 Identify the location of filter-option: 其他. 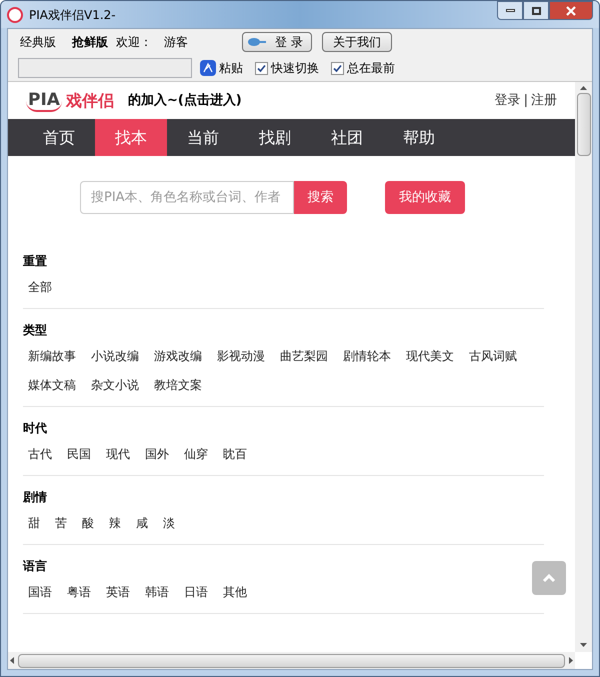
(235, 592).